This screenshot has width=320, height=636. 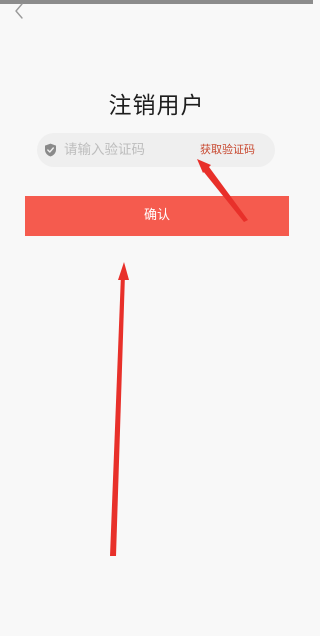 What do you see at coordinates (227, 150) in the screenshot?
I see `get-code-button: 获取验证码` at bounding box center [227, 150].